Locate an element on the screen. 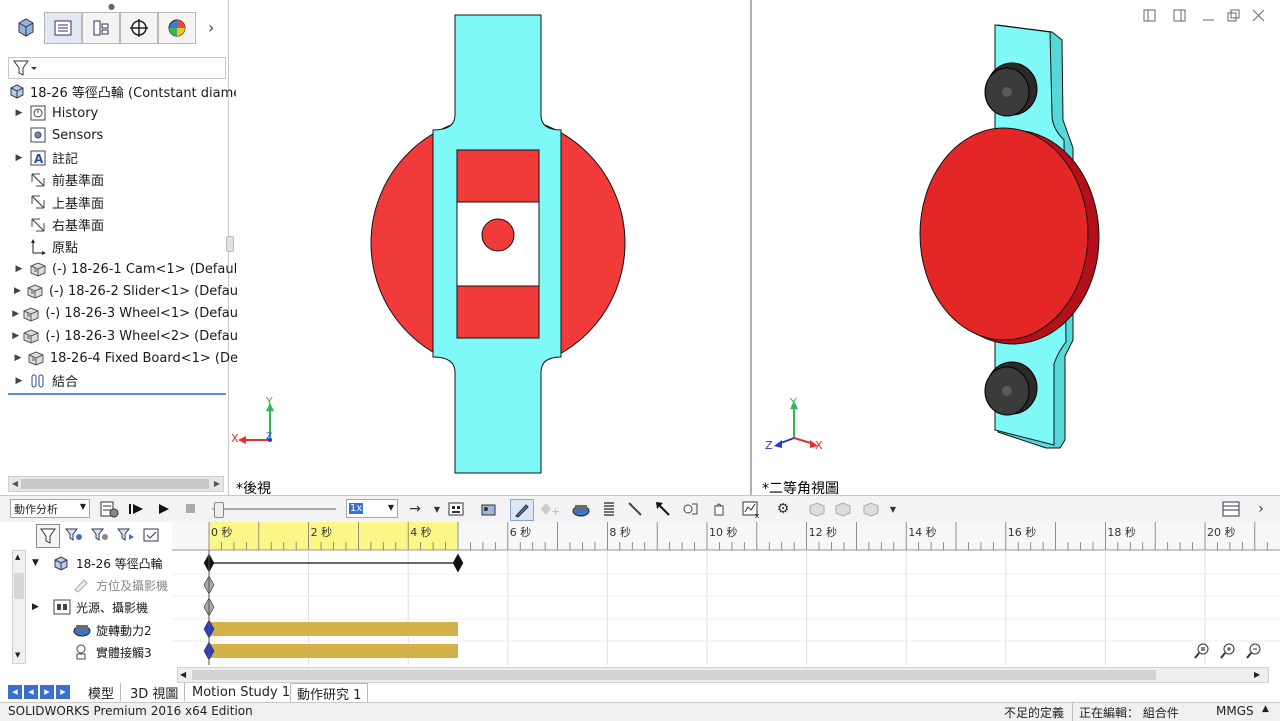  motion-tree-item: ▶ 光源、攝影機 is located at coordinates (86, 607).